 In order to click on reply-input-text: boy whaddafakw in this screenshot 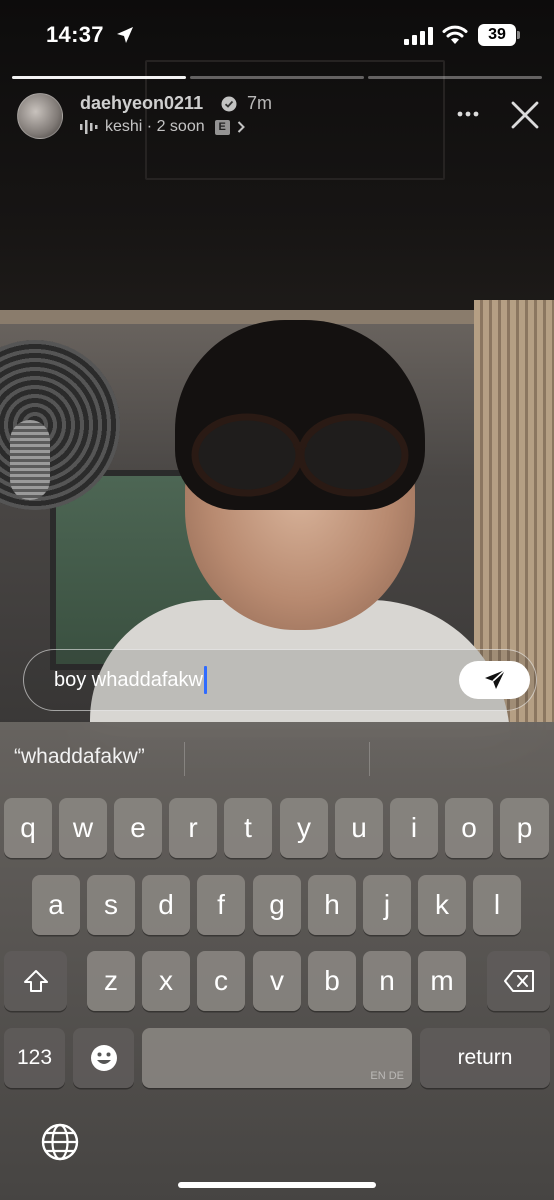, I will do `click(128, 680)`.